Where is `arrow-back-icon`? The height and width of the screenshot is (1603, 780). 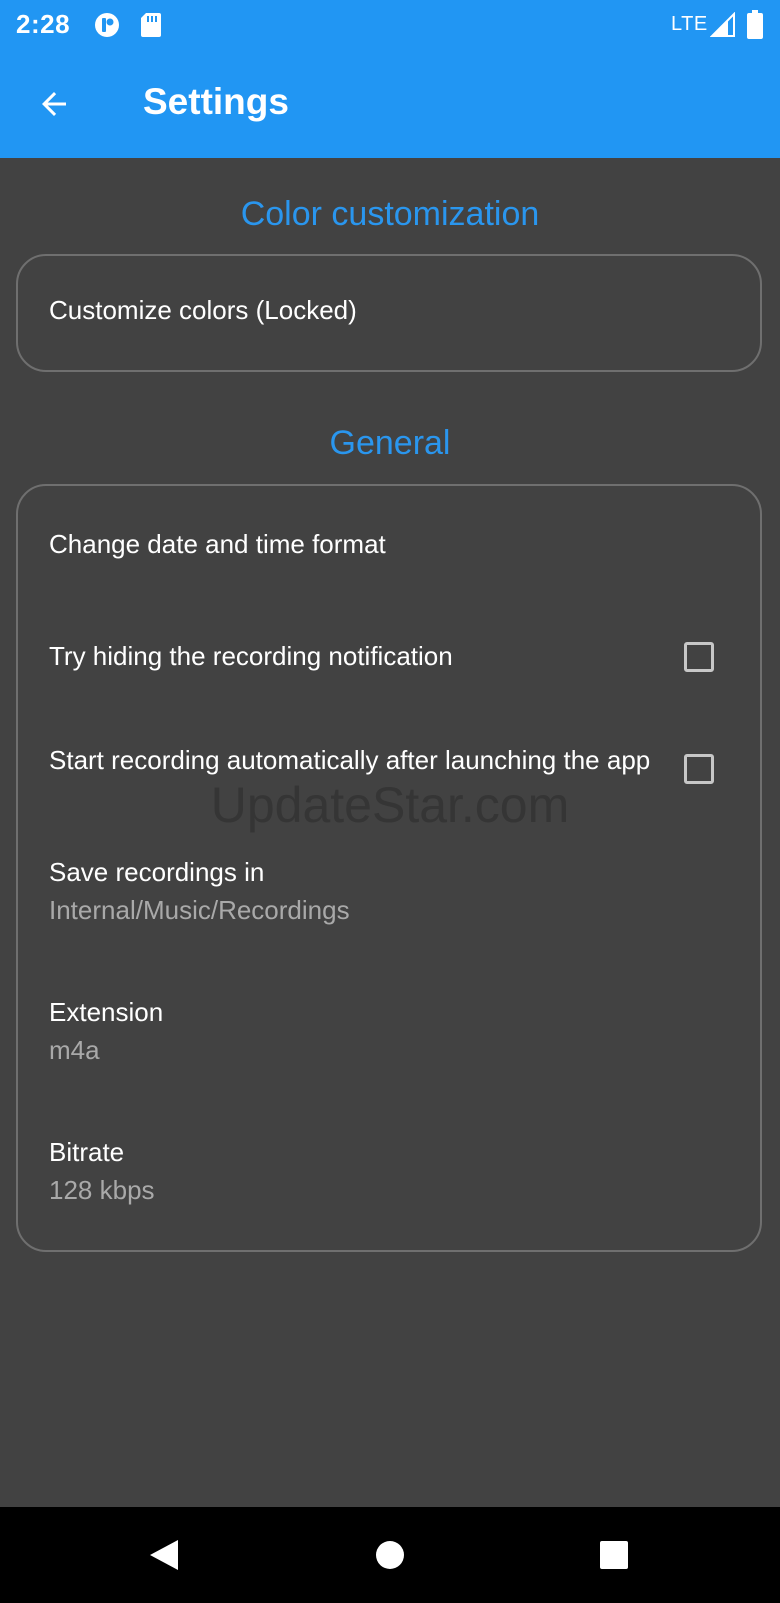
arrow-back-icon is located at coordinates (54, 104).